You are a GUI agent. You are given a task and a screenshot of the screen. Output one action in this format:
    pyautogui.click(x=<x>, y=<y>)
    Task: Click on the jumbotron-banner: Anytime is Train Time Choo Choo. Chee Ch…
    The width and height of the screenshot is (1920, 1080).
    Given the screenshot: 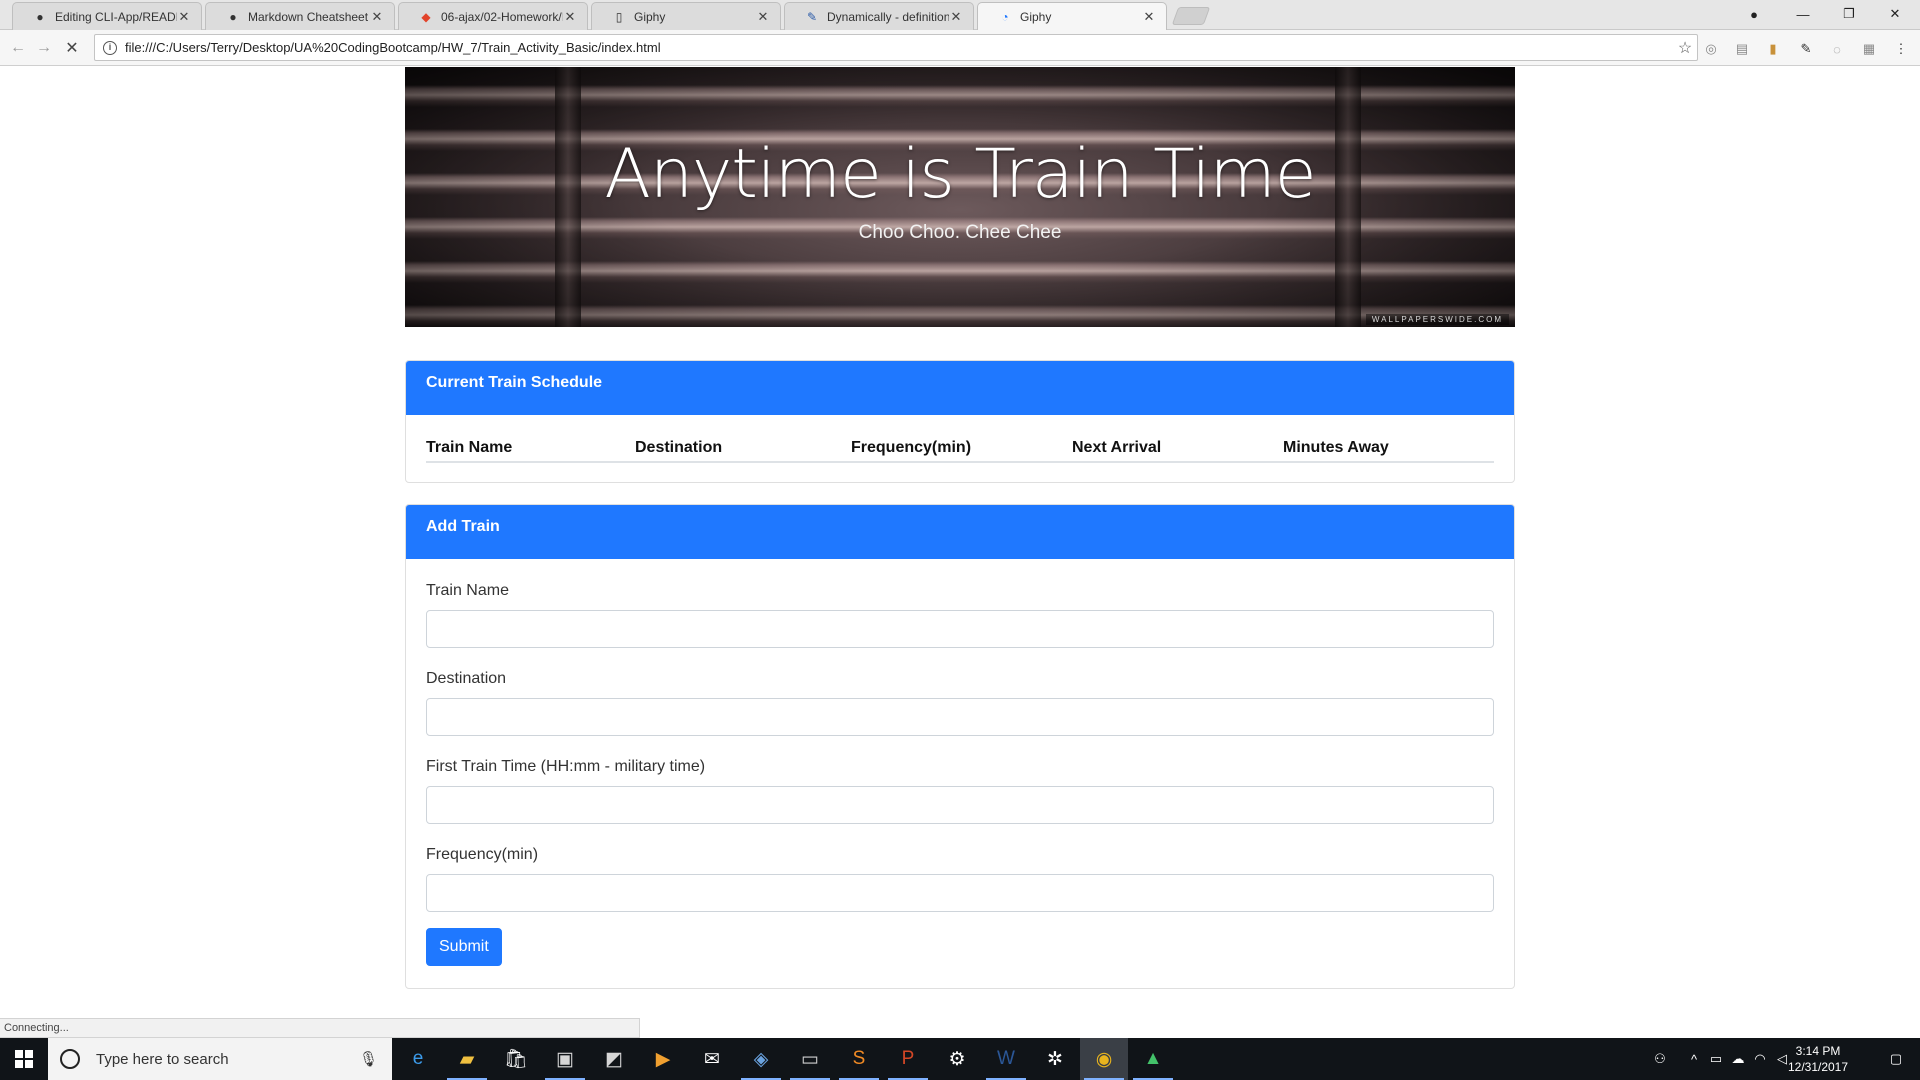 What is the action you would take?
    pyautogui.click(x=960, y=197)
    